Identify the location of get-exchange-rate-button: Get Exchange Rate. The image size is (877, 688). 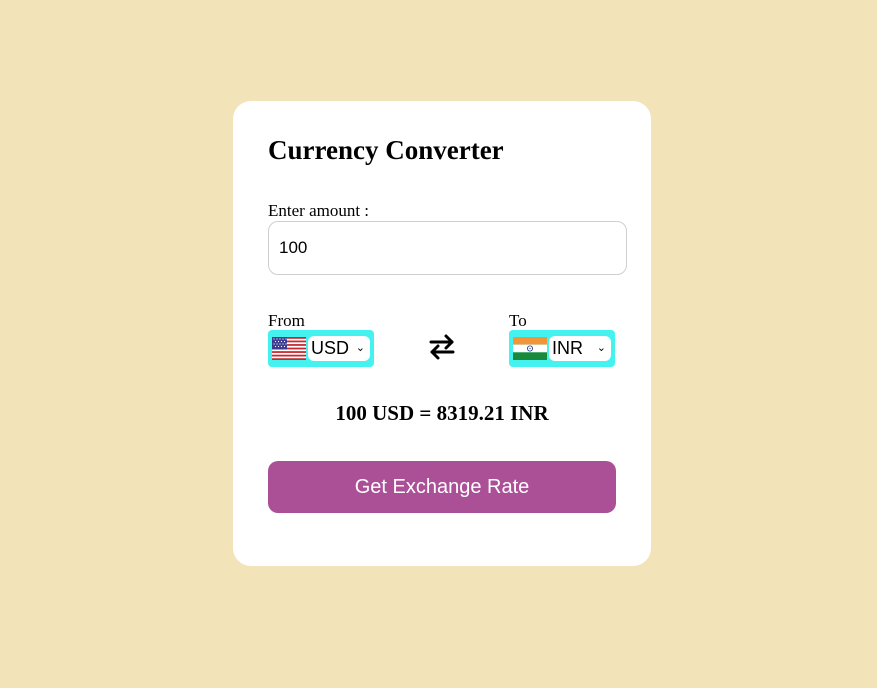
(442, 487).